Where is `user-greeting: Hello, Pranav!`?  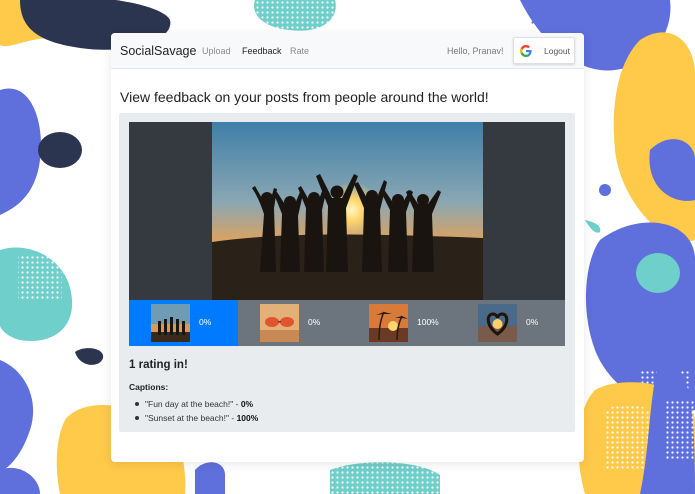 user-greeting: Hello, Pranav! is located at coordinates (475, 51).